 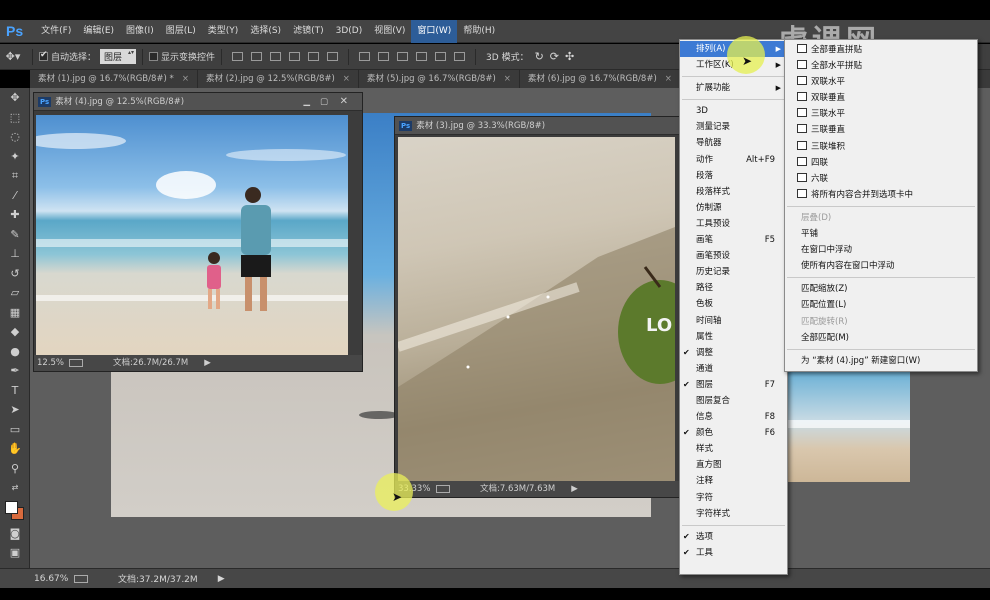 What do you see at coordinates (15, 235) in the screenshot?
I see `brush-tool-icon: ✎` at bounding box center [15, 235].